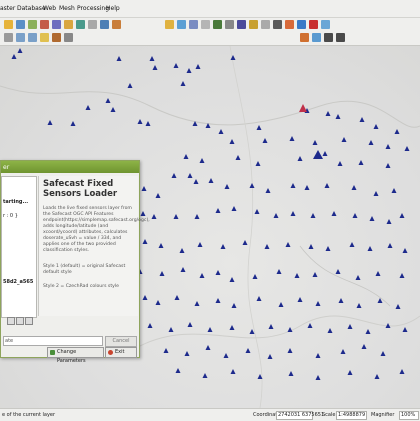 The width and height of the screenshot is (420, 421). I want to click on globe-icon, so click(316, 37).